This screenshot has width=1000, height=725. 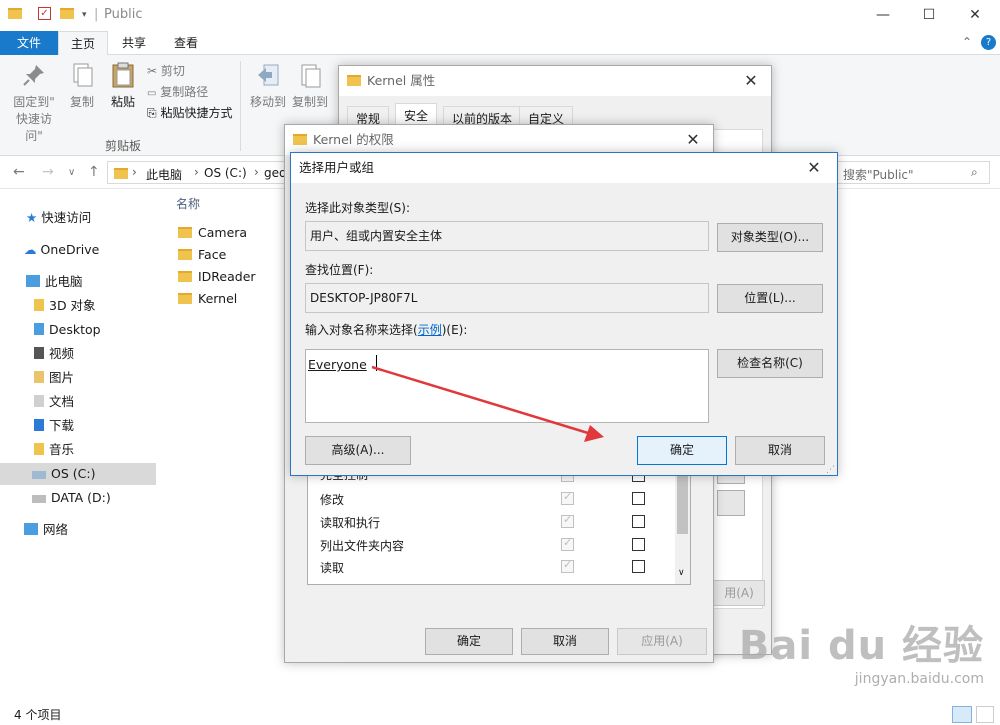 What do you see at coordinates (164, 174) in the screenshot?
I see `breadcrumb-this-pc: 此电脑` at bounding box center [164, 174].